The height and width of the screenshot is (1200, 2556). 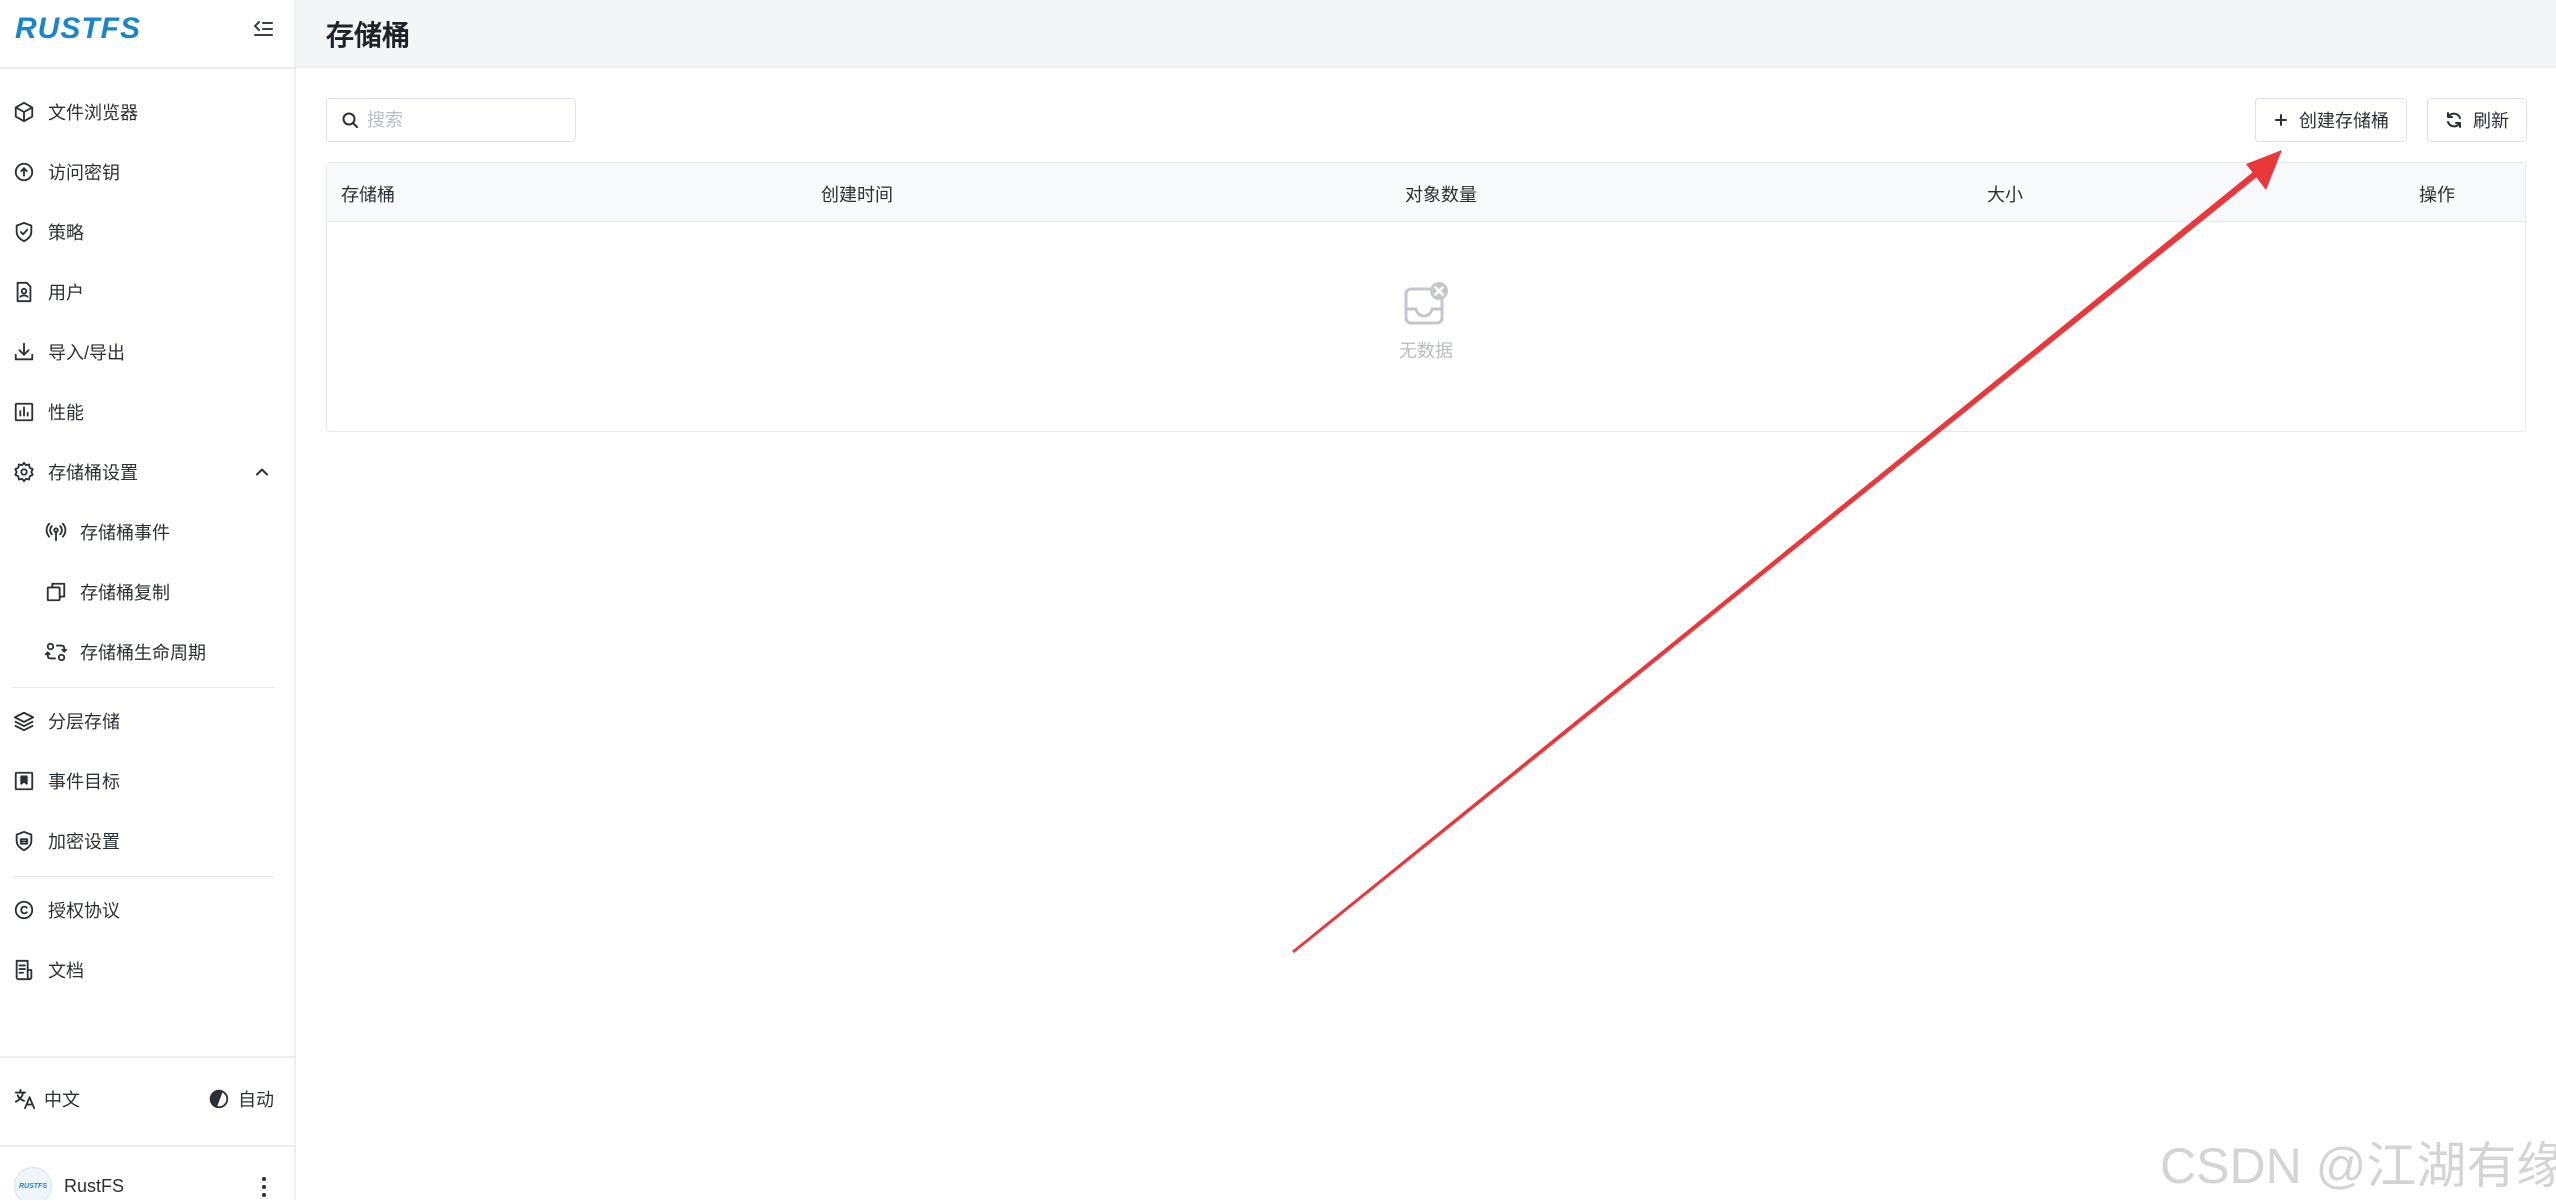 I want to click on collapse-sidebar-button, so click(x=263, y=29).